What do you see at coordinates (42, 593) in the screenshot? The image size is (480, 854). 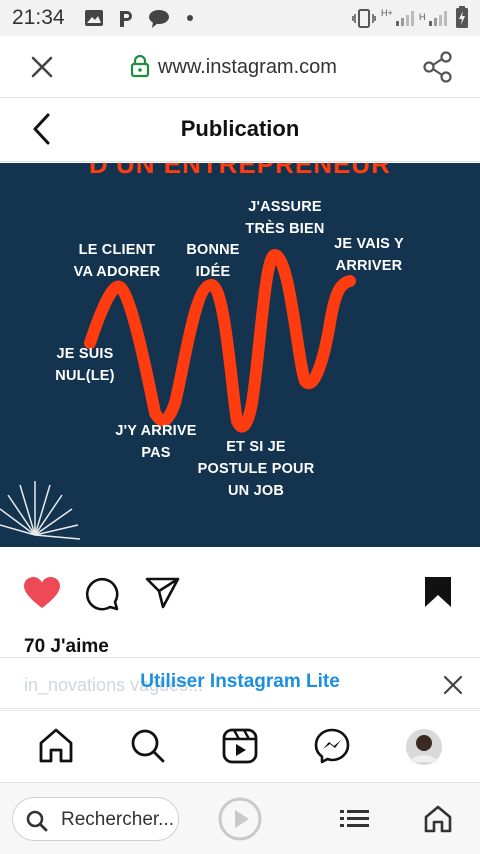 I see `heart-icon` at bounding box center [42, 593].